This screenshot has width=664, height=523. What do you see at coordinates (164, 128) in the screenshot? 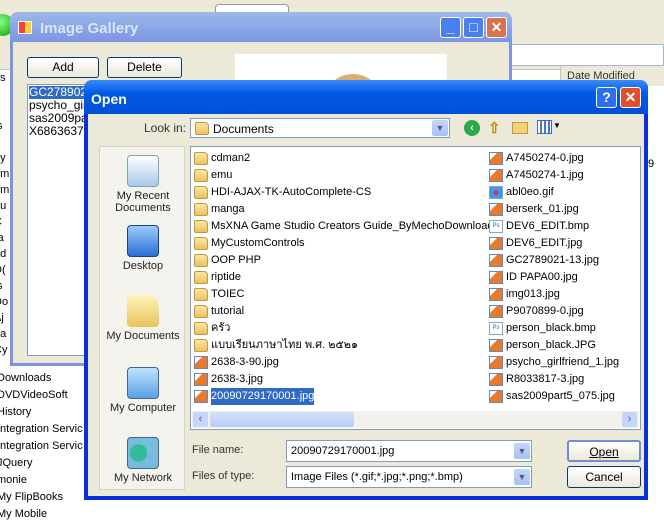
I see `look-in-label: Look in:` at bounding box center [164, 128].